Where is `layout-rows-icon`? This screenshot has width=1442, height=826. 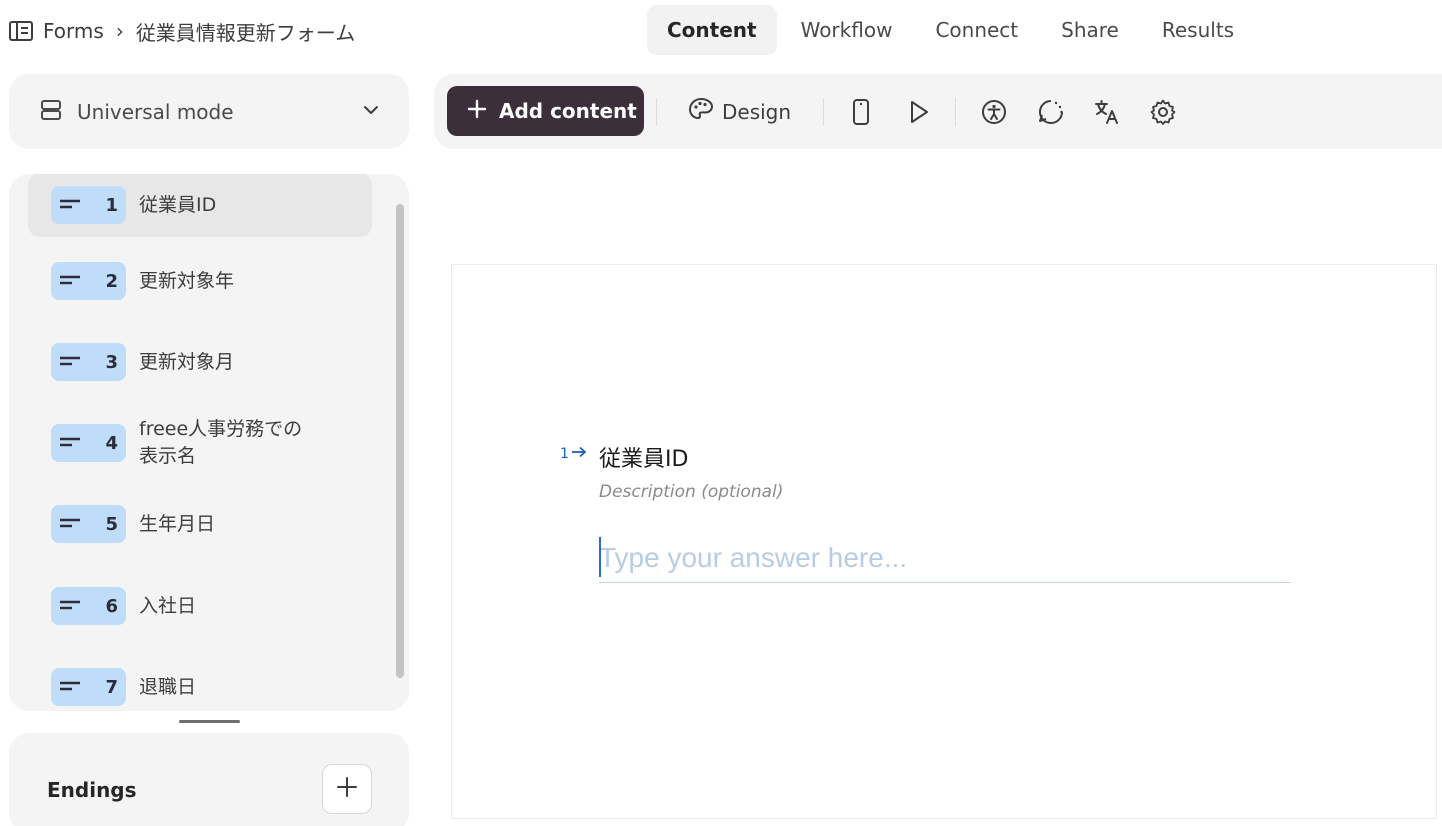
layout-rows-icon is located at coordinates (51, 112).